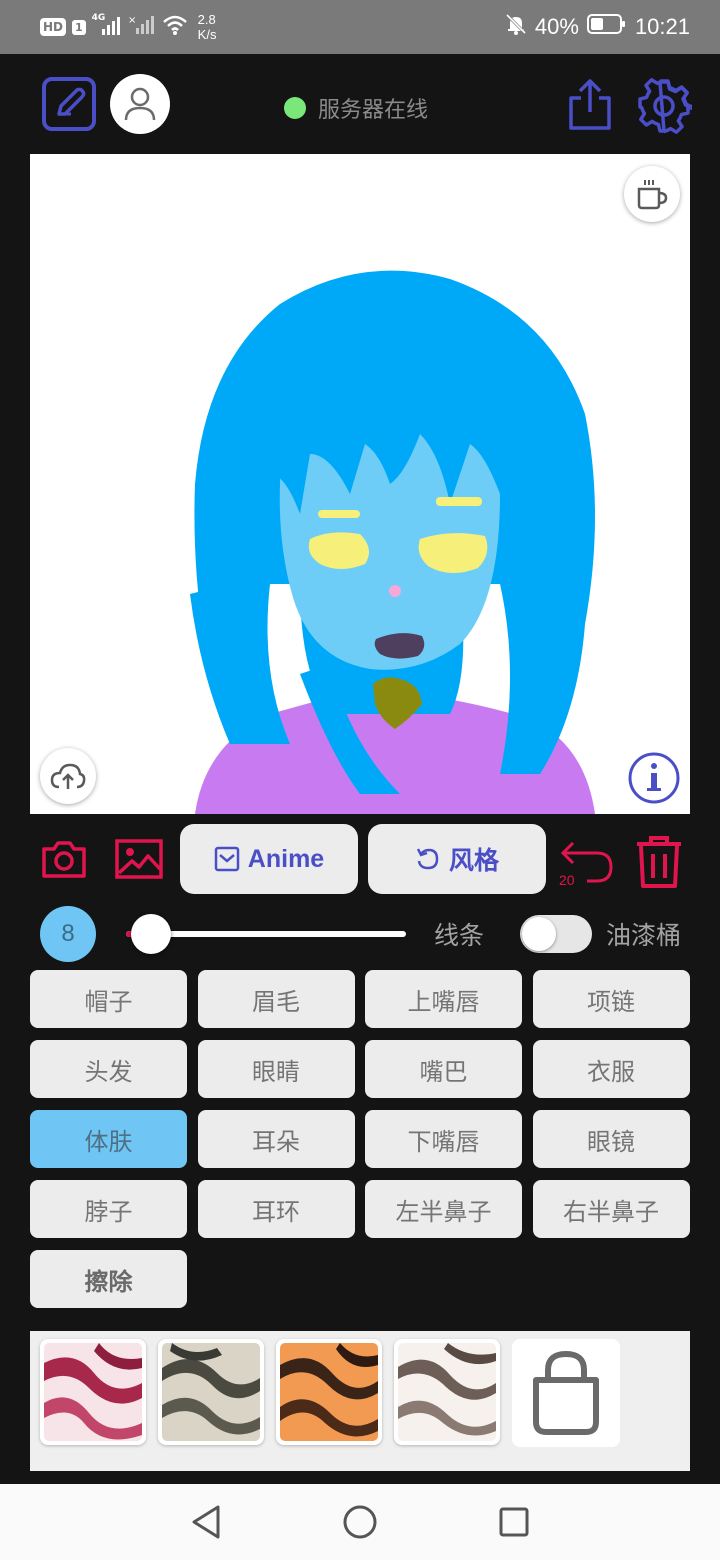  I want to click on part-button-6: 嘴巴, so click(443, 1069).